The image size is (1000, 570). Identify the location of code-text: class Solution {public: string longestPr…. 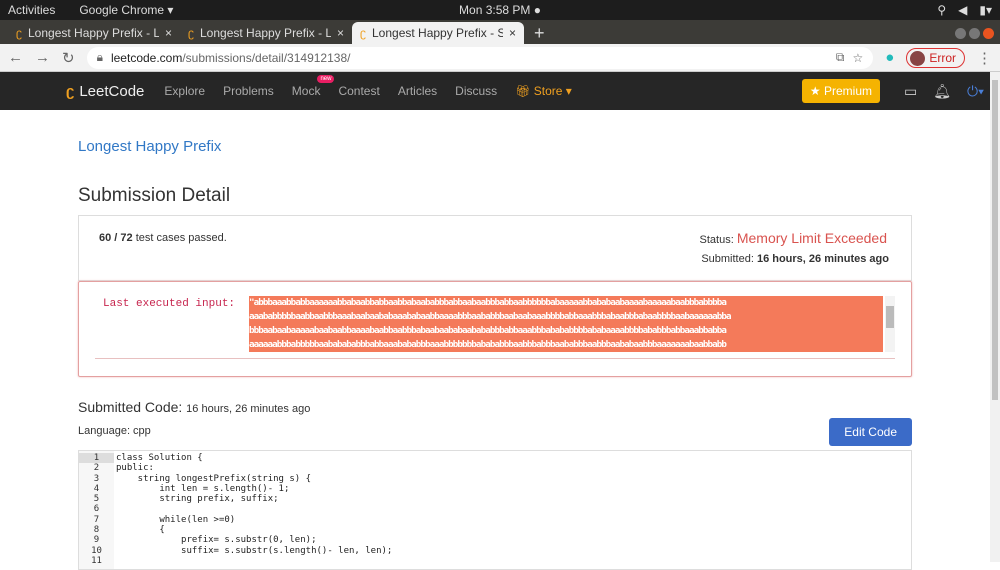
(253, 510).